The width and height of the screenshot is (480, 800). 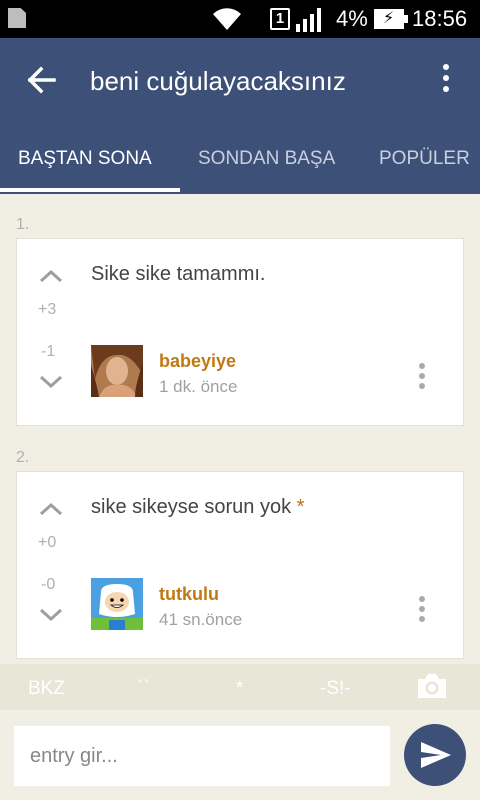 What do you see at coordinates (189, 594) in the screenshot?
I see `author-name: tutkulu` at bounding box center [189, 594].